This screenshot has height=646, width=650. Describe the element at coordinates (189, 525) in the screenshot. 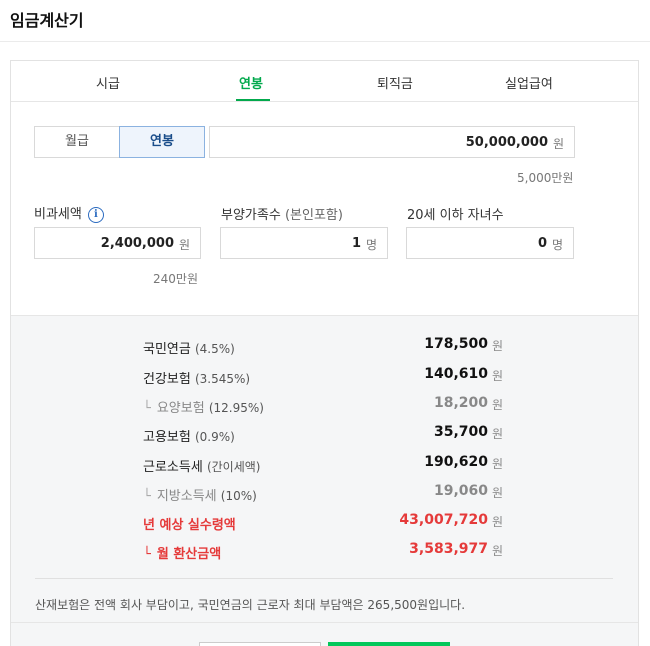

I see `result-label: 년 예상 실수령액` at that location.